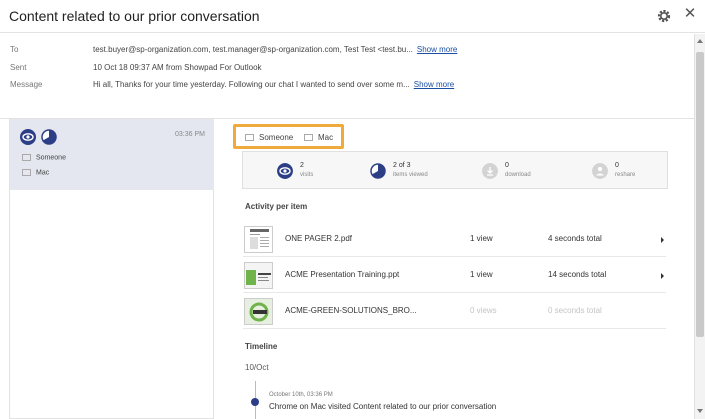  What do you see at coordinates (410, 175) in the screenshot?
I see `stat-items-viewed-label: items viewed` at bounding box center [410, 175].